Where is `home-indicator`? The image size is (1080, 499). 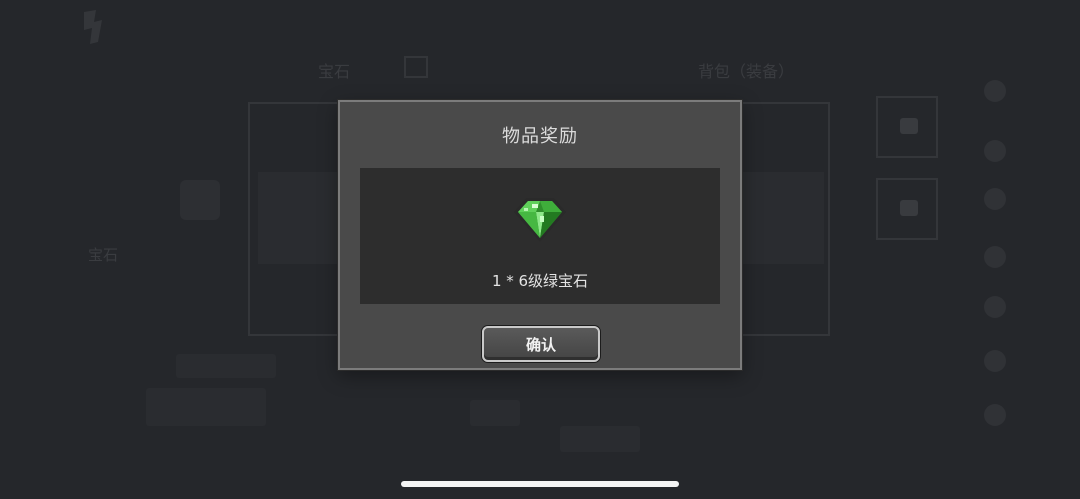
home-indicator is located at coordinates (540, 484).